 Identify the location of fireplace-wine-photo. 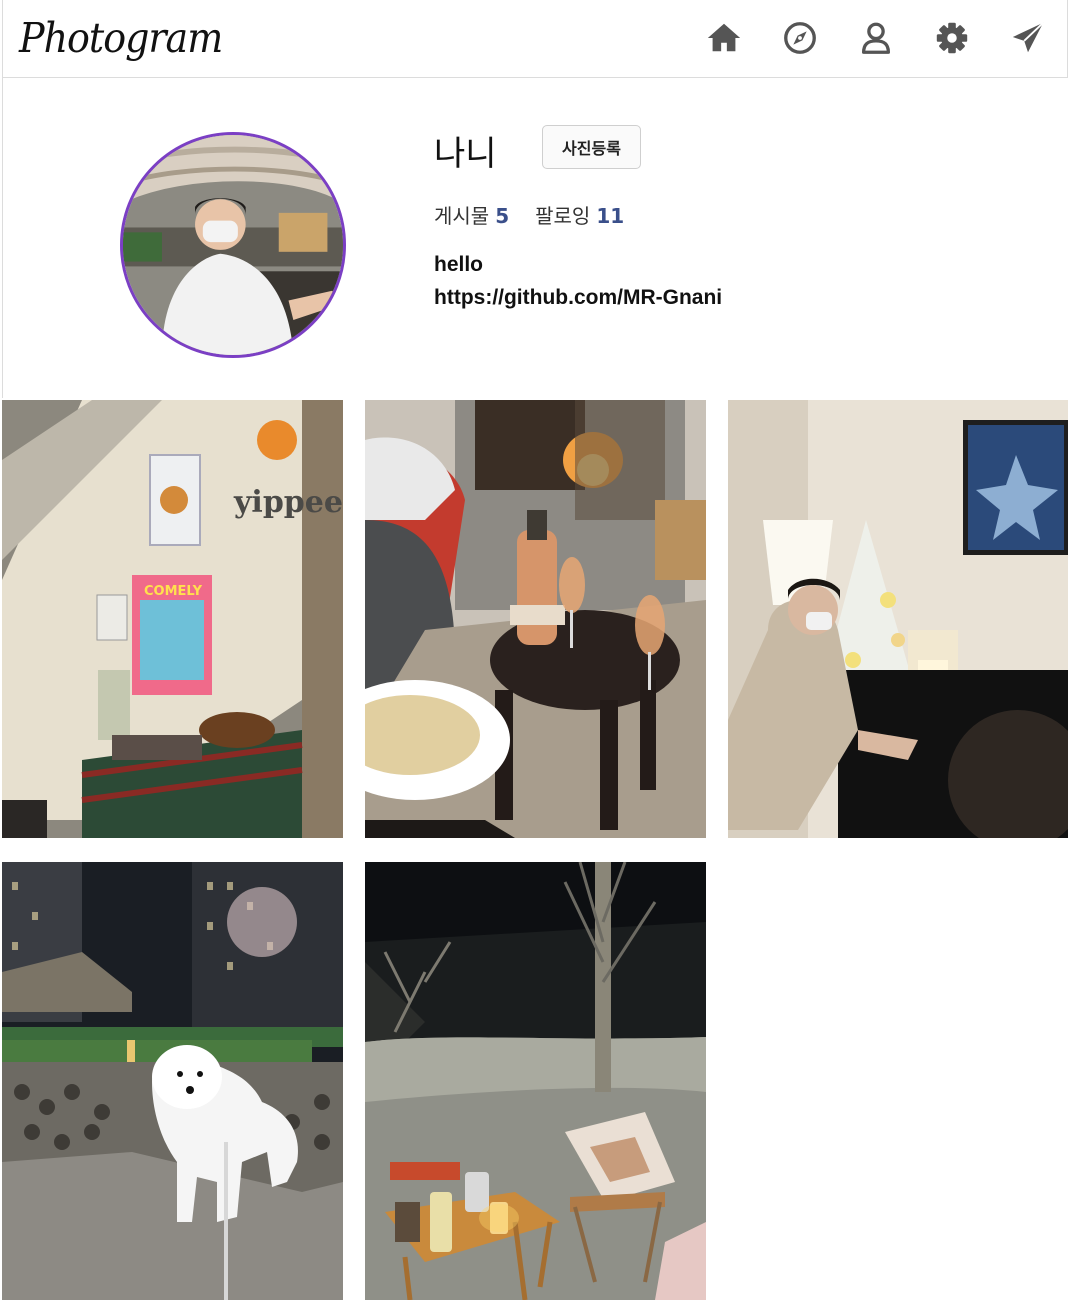
(535, 619).